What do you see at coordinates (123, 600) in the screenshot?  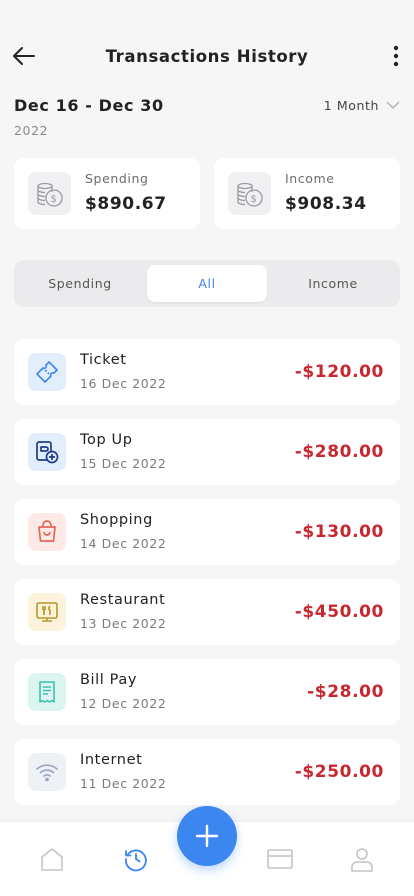 I see `transaction-name: Restaurant` at bounding box center [123, 600].